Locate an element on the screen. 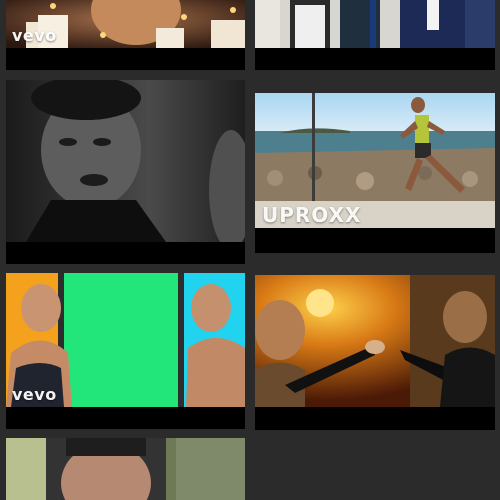 This screenshot has width=500, height=500. video-card-5: vevo is located at coordinates (125, 351).